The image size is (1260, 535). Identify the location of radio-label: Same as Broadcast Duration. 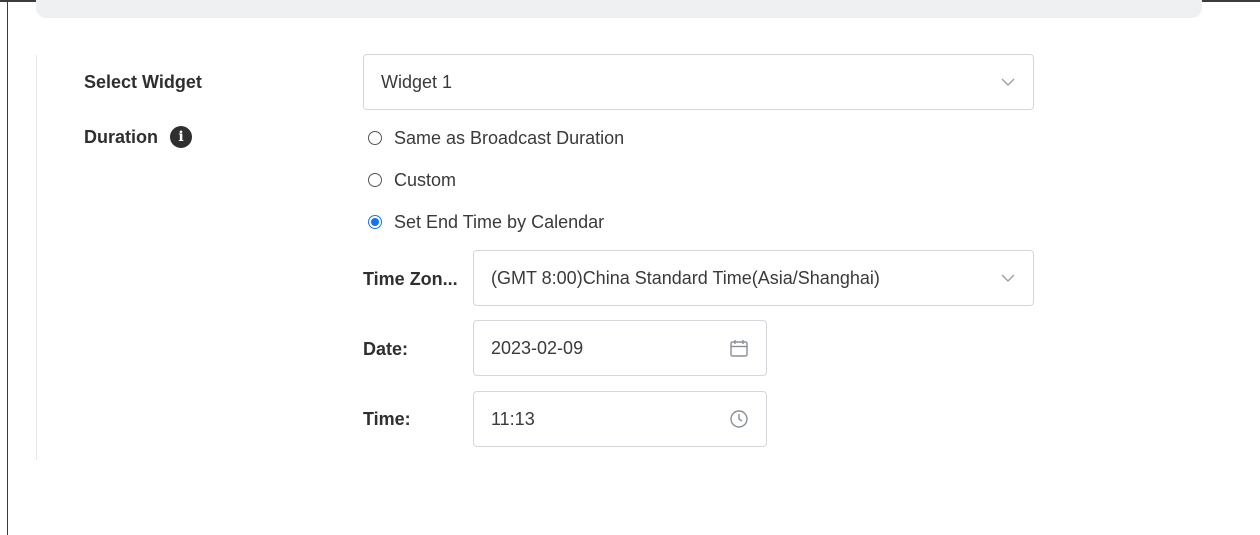
(509, 137).